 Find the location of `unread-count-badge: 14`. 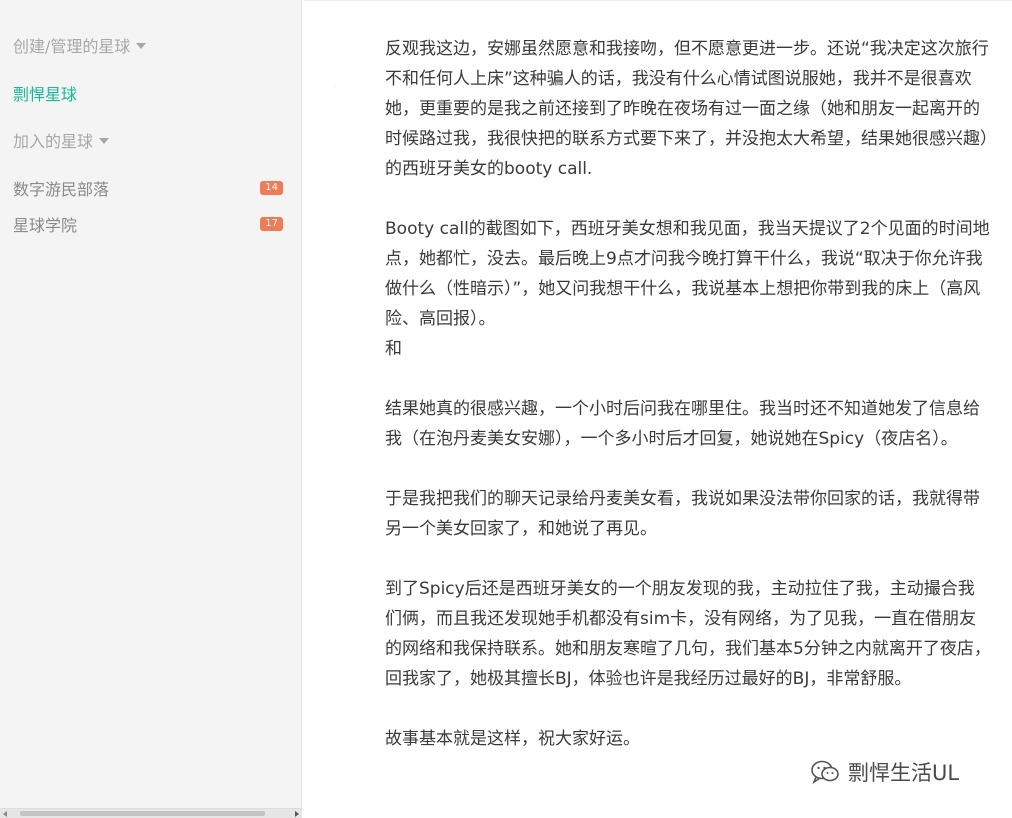

unread-count-badge: 14 is located at coordinates (271, 188).